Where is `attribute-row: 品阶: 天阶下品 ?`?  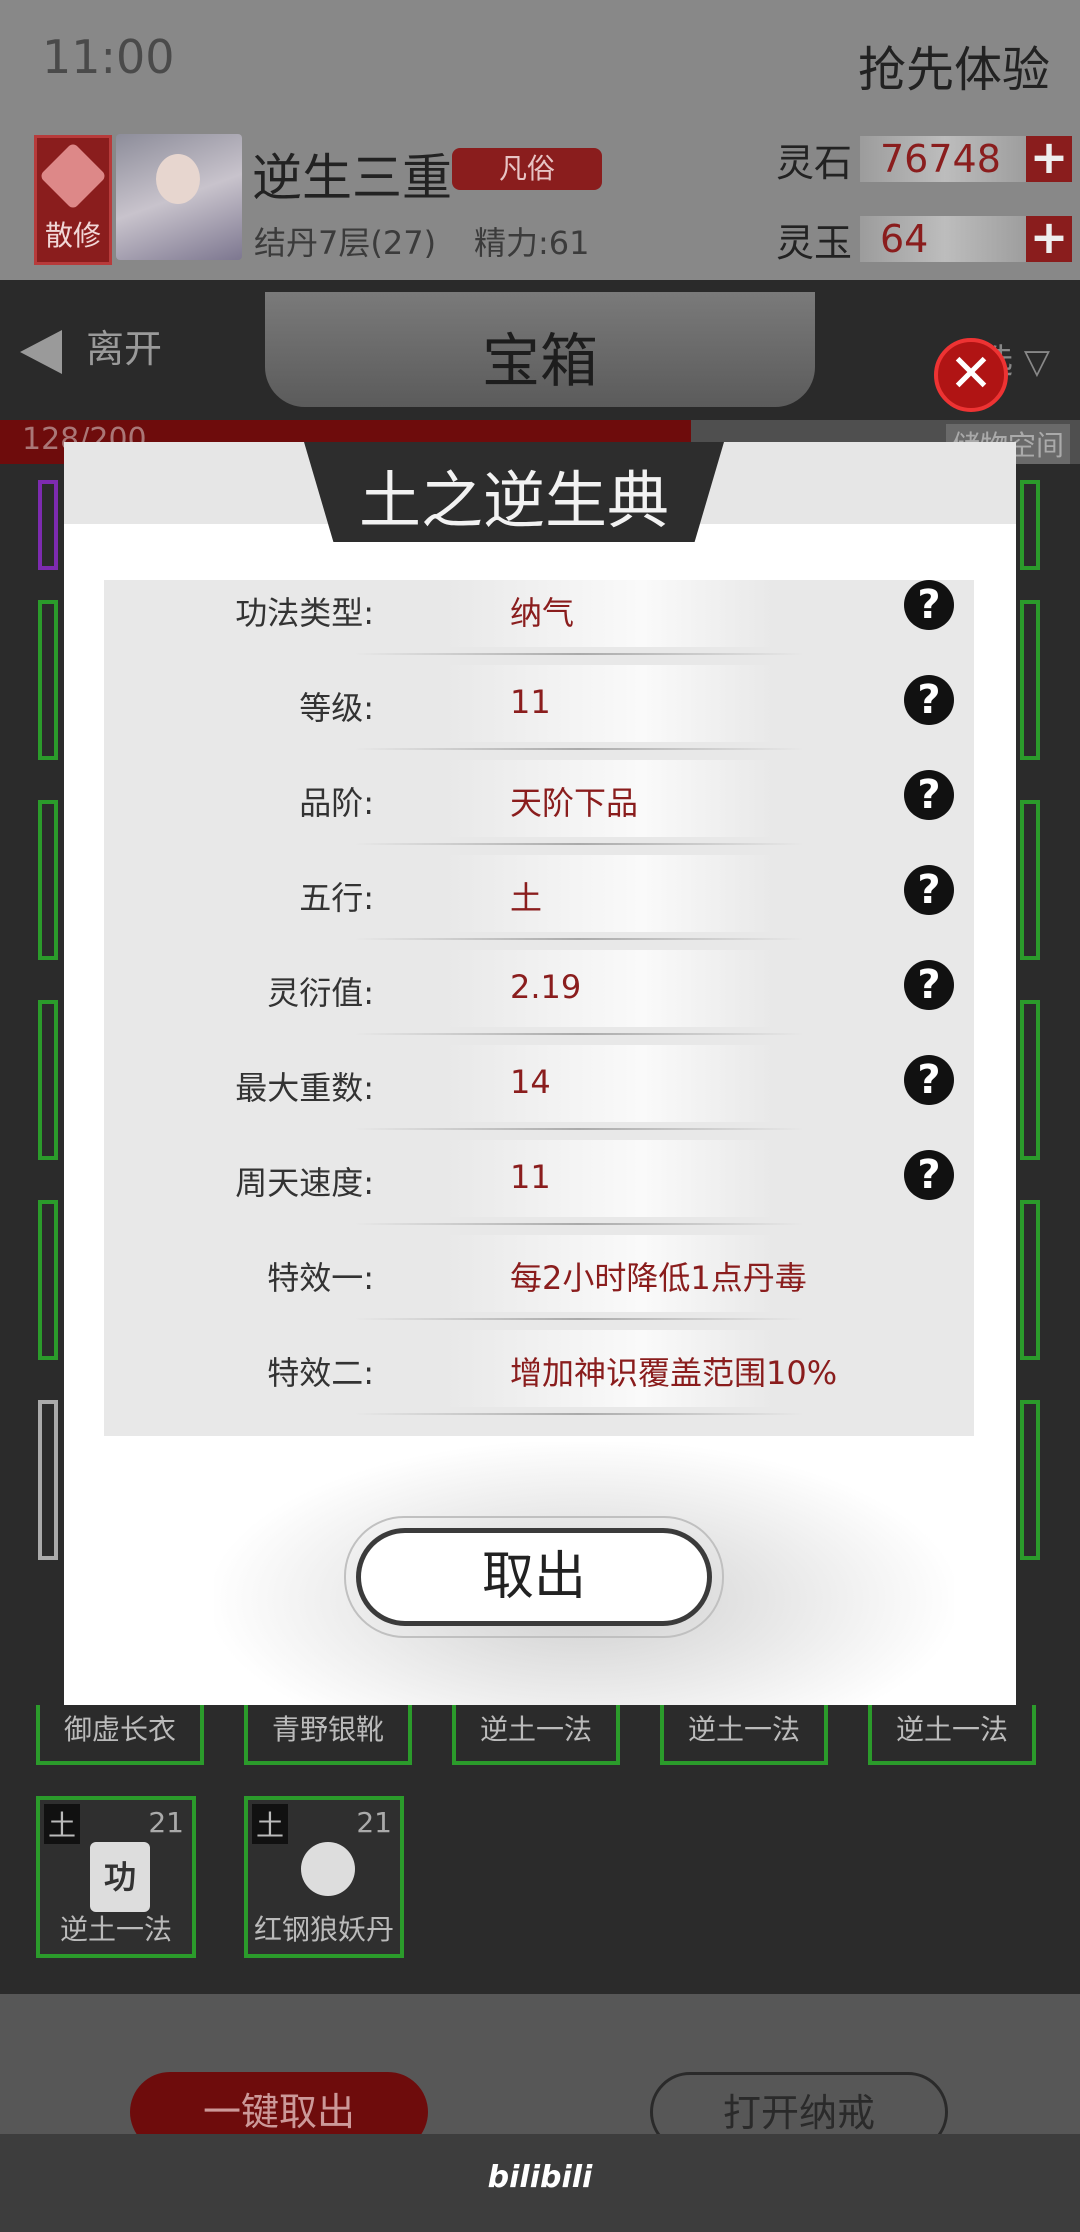
attribute-row: 品阶: 天阶下品 ? is located at coordinates (539, 797).